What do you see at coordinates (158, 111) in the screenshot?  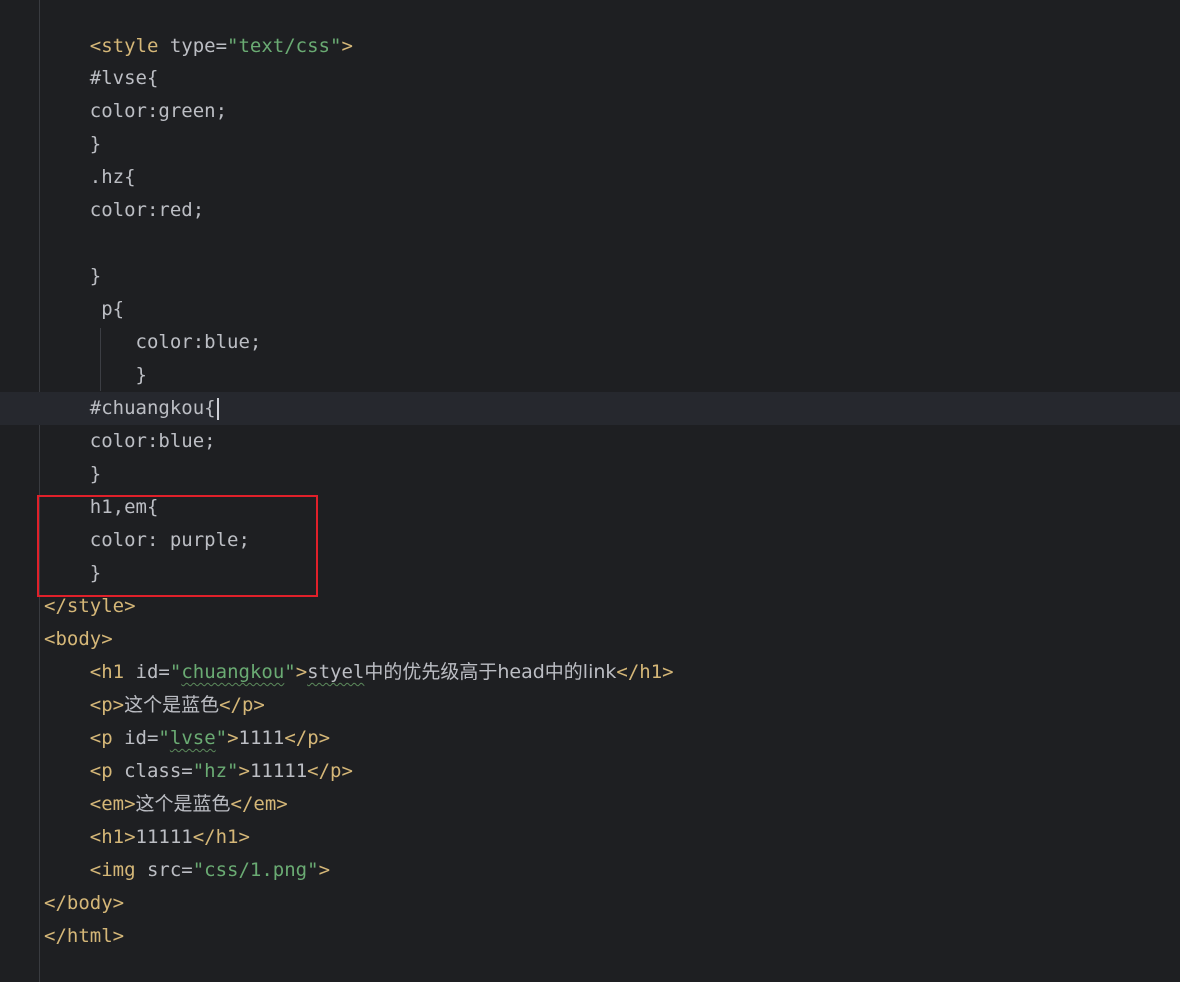 I see `css-declaration: color:green;` at bounding box center [158, 111].